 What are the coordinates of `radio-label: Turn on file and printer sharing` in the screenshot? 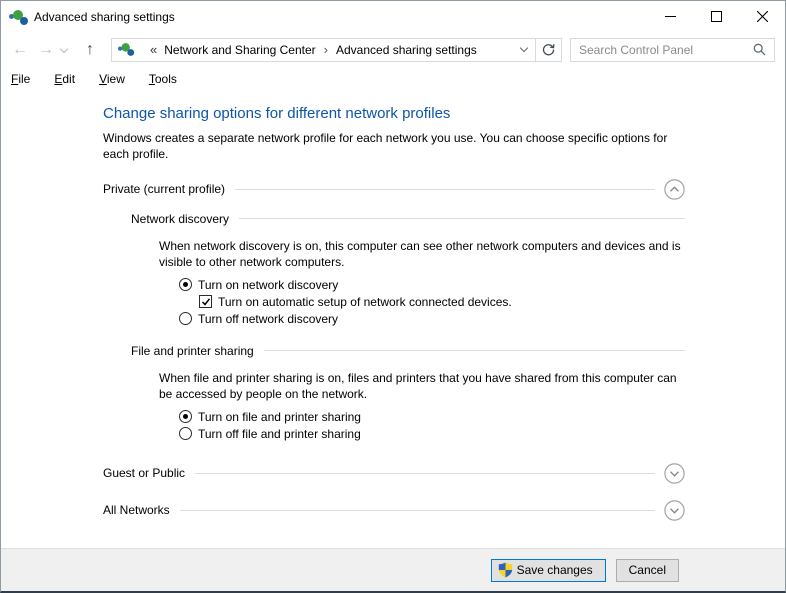 It's located at (279, 416).